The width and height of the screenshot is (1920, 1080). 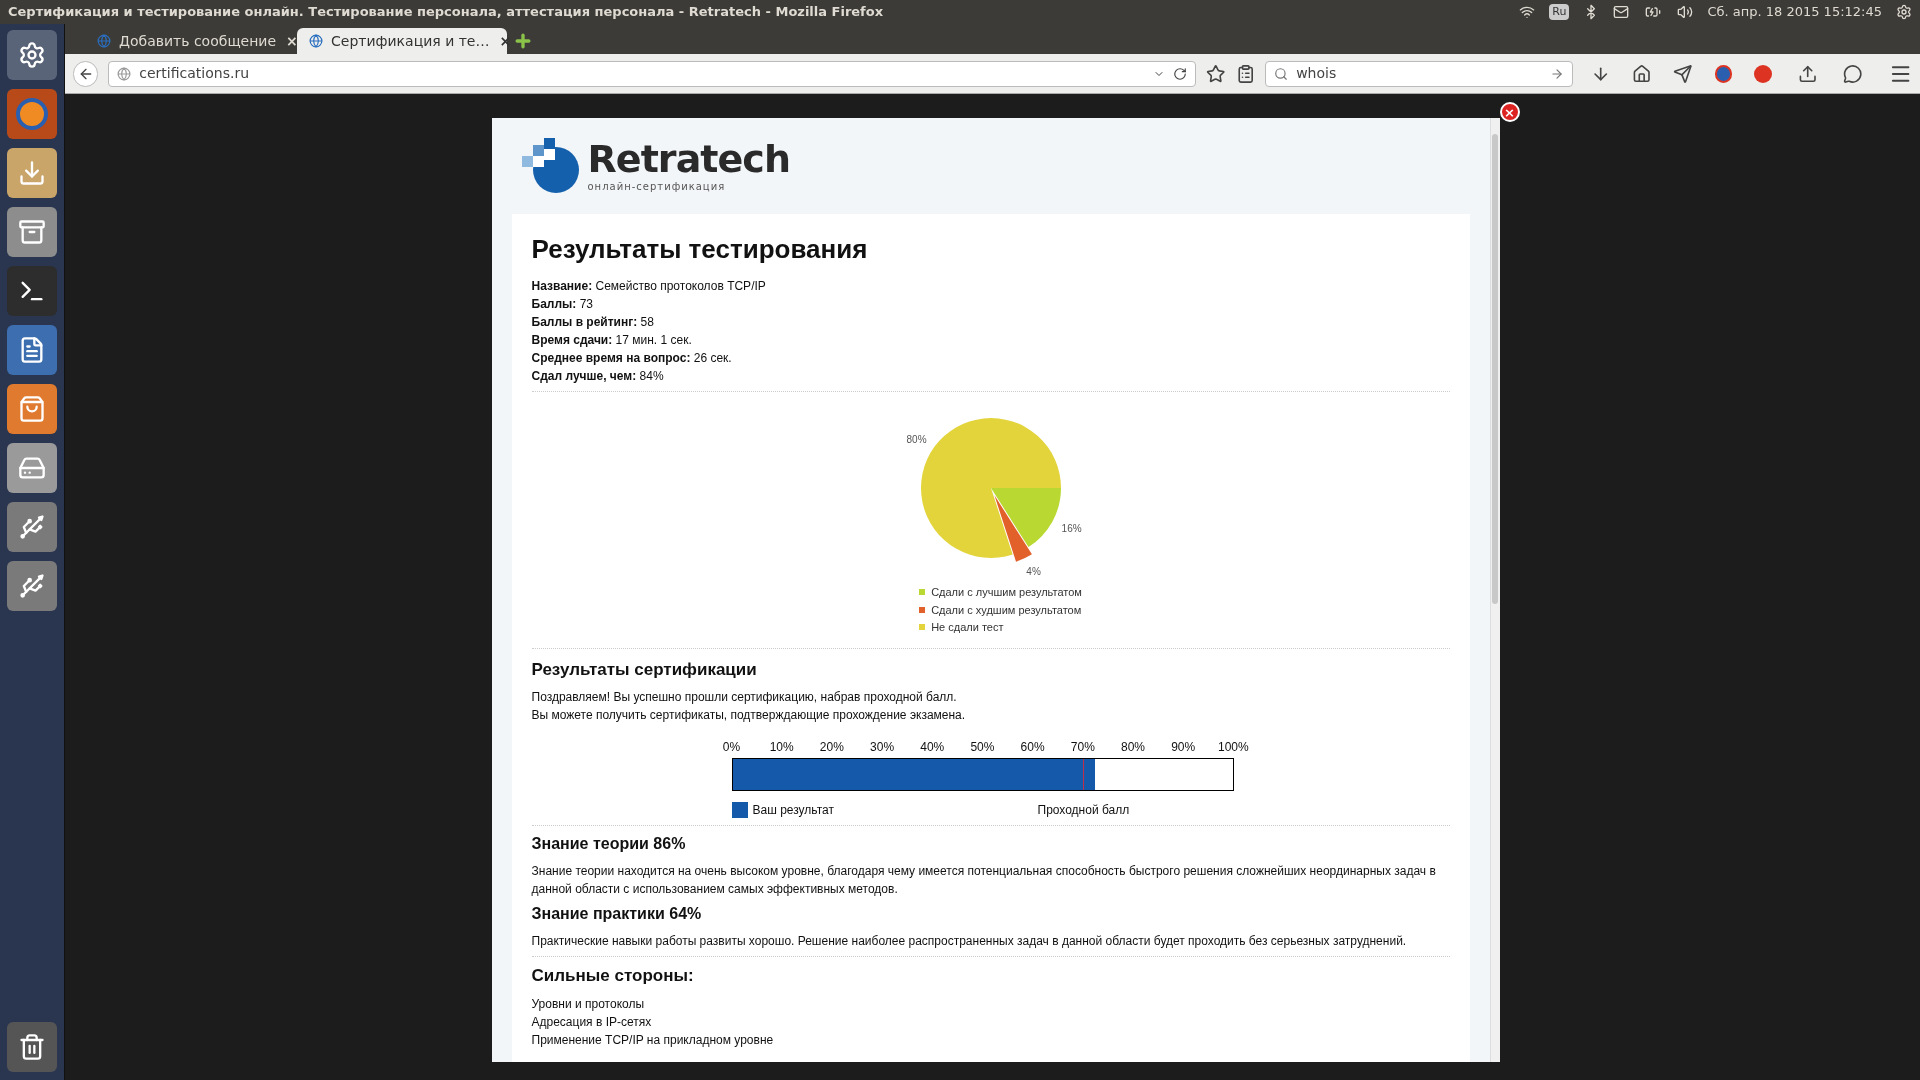 What do you see at coordinates (744, 697) in the screenshot?
I see `paragraph: Поздравляем! Вы успешно прошли сертификацию, набрав проходной балл.` at bounding box center [744, 697].